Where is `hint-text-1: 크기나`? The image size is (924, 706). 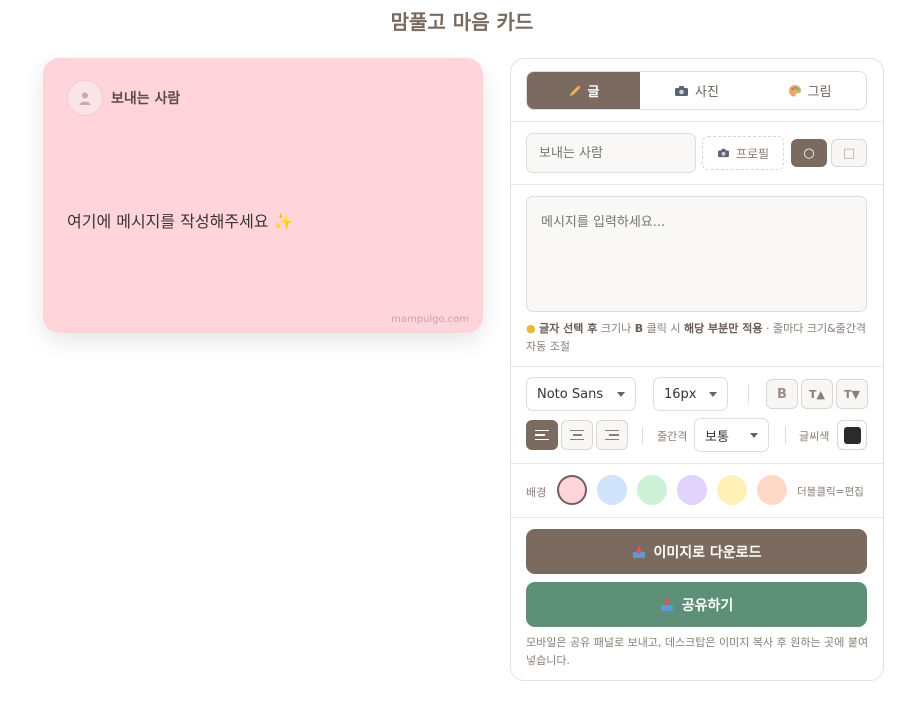
hint-text-1: 크기나 is located at coordinates (616, 328).